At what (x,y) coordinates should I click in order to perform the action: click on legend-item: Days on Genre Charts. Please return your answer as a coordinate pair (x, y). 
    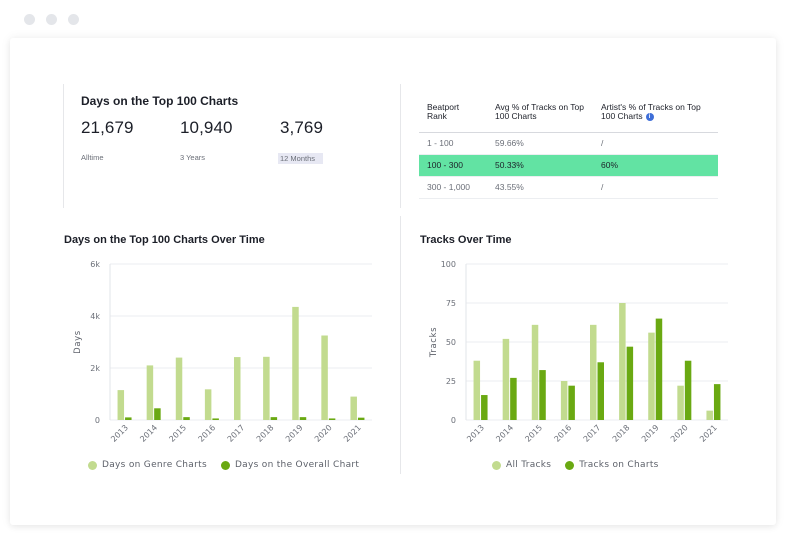
    Looking at the image, I should click on (147, 465).